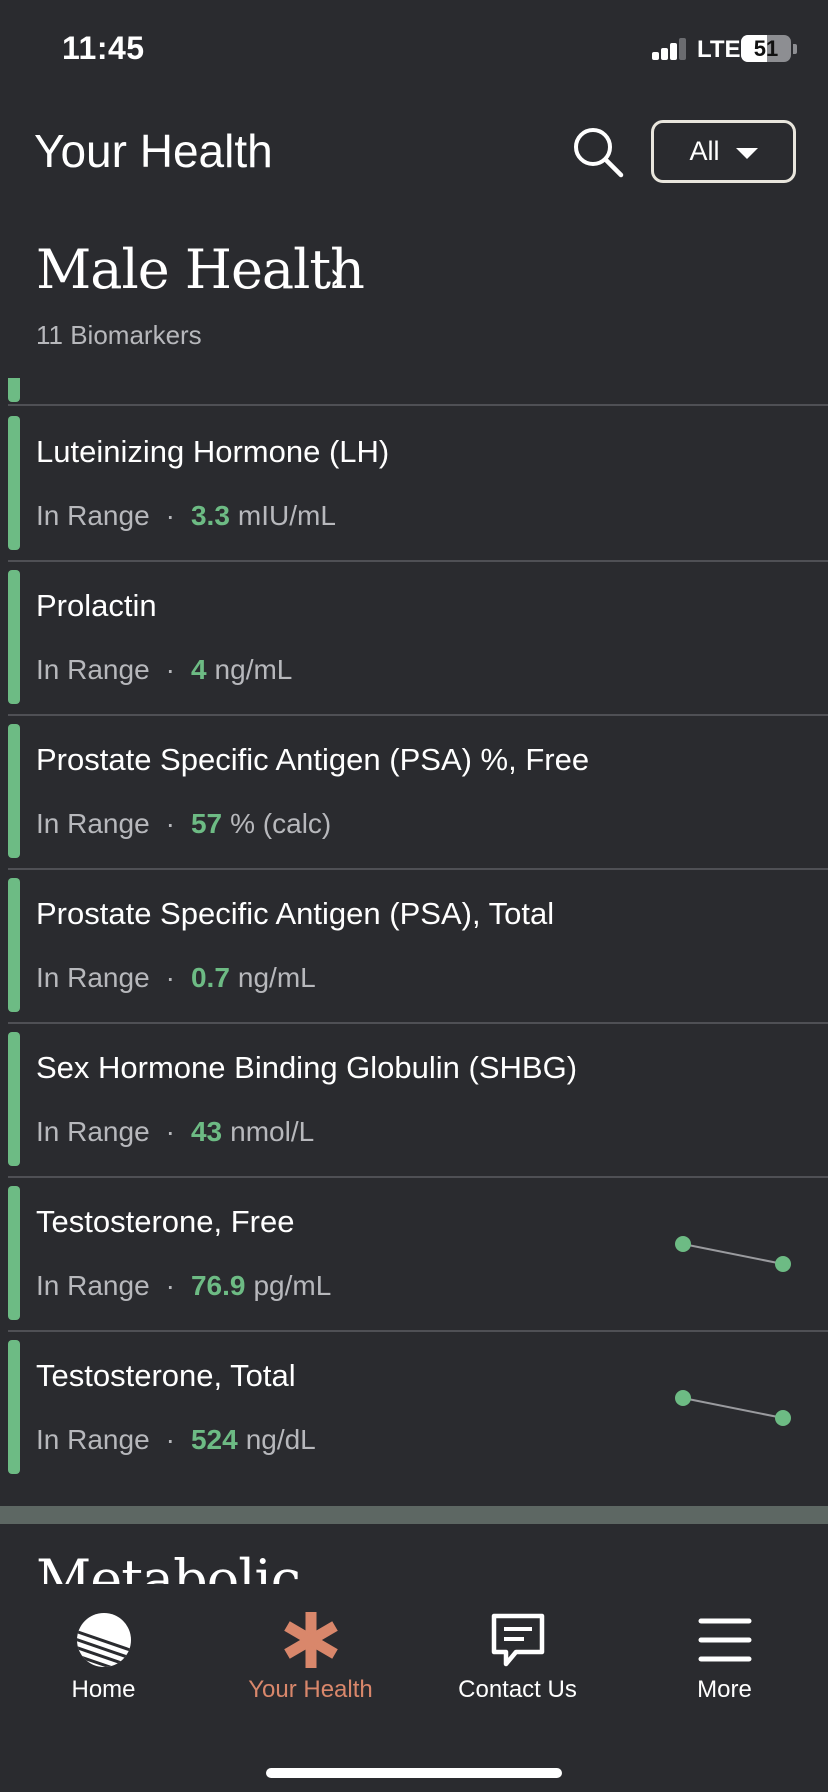 The image size is (828, 1792). I want to click on biomarker-value: 524, so click(214, 1439).